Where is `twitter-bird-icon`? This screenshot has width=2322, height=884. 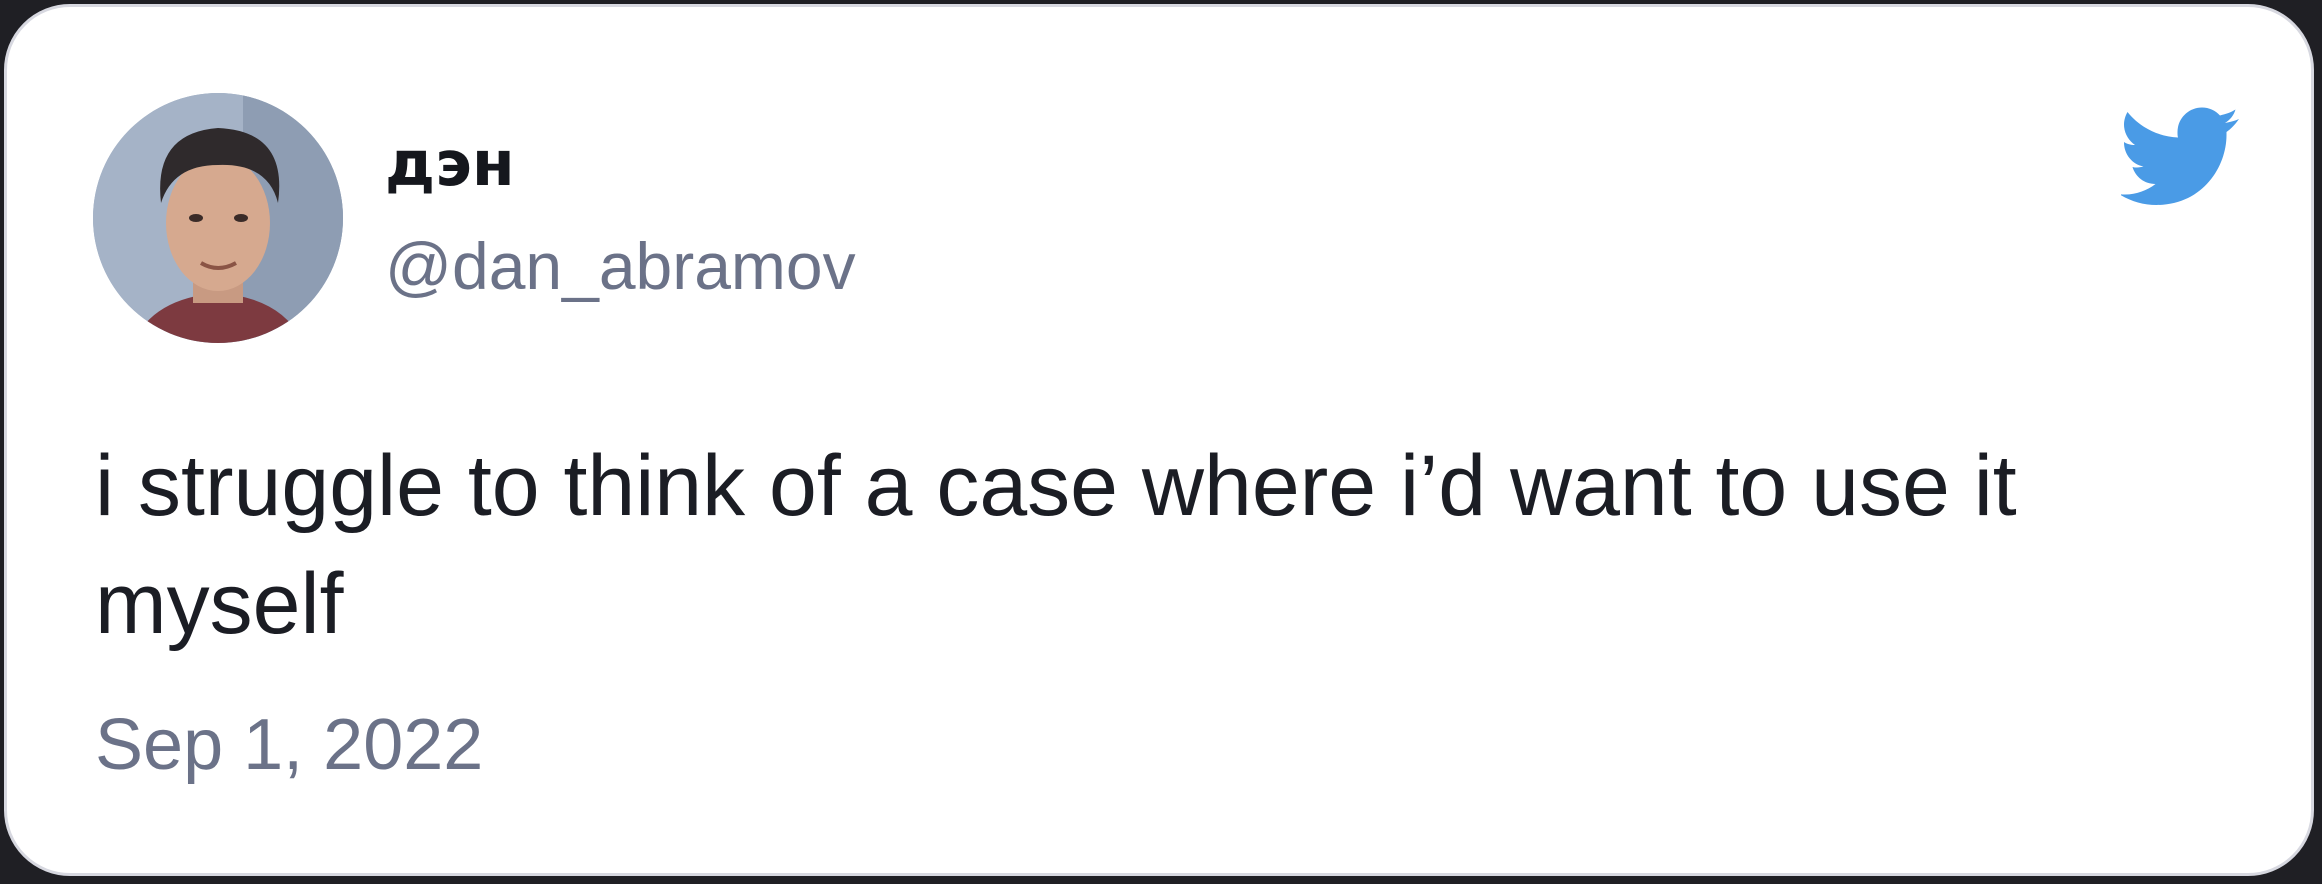 twitter-bird-icon is located at coordinates (2181, 157).